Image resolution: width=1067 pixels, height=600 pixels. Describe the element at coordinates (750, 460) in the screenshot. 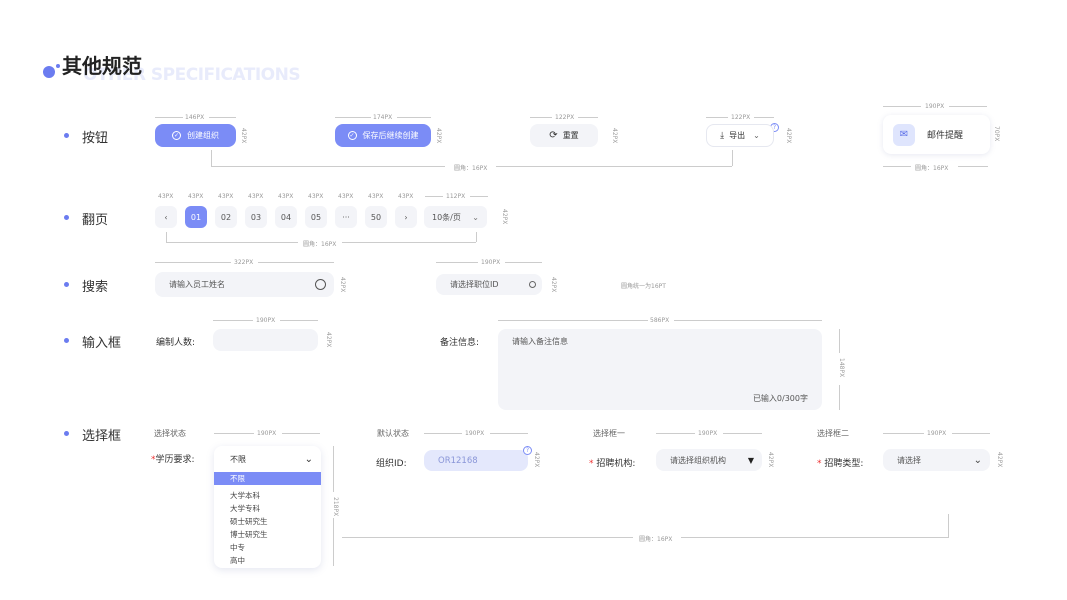

I see `caret-down-icon: ▼` at that location.